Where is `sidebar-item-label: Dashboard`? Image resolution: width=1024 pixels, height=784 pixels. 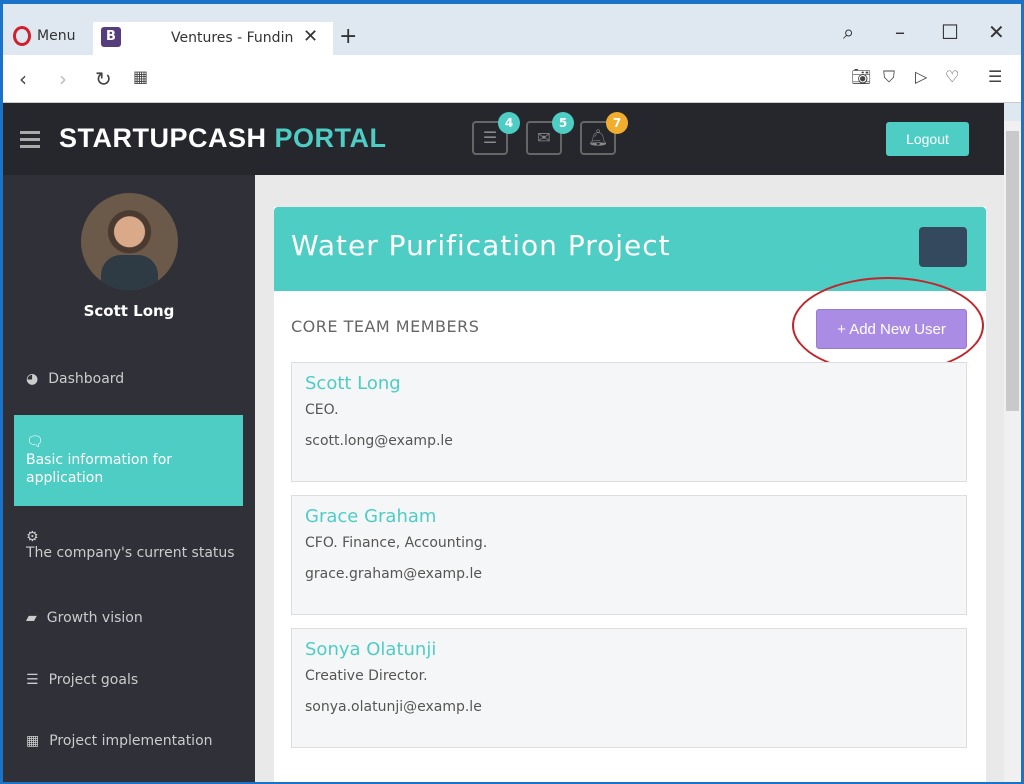 sidebar-item-label: Dashboard is located at coordinates (86, 379).